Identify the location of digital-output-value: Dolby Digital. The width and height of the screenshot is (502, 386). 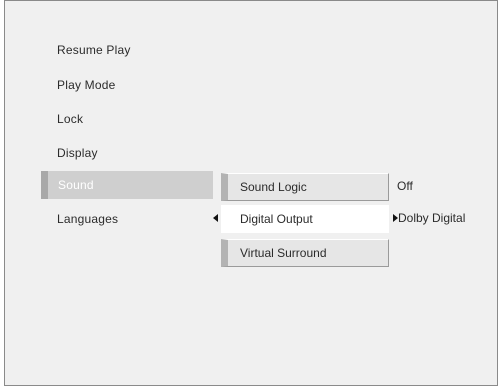
(432, 218).